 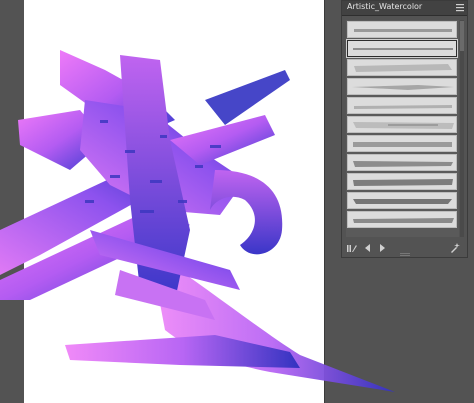 I want to click on panel-resize-grip, so click(x=405, y=254).